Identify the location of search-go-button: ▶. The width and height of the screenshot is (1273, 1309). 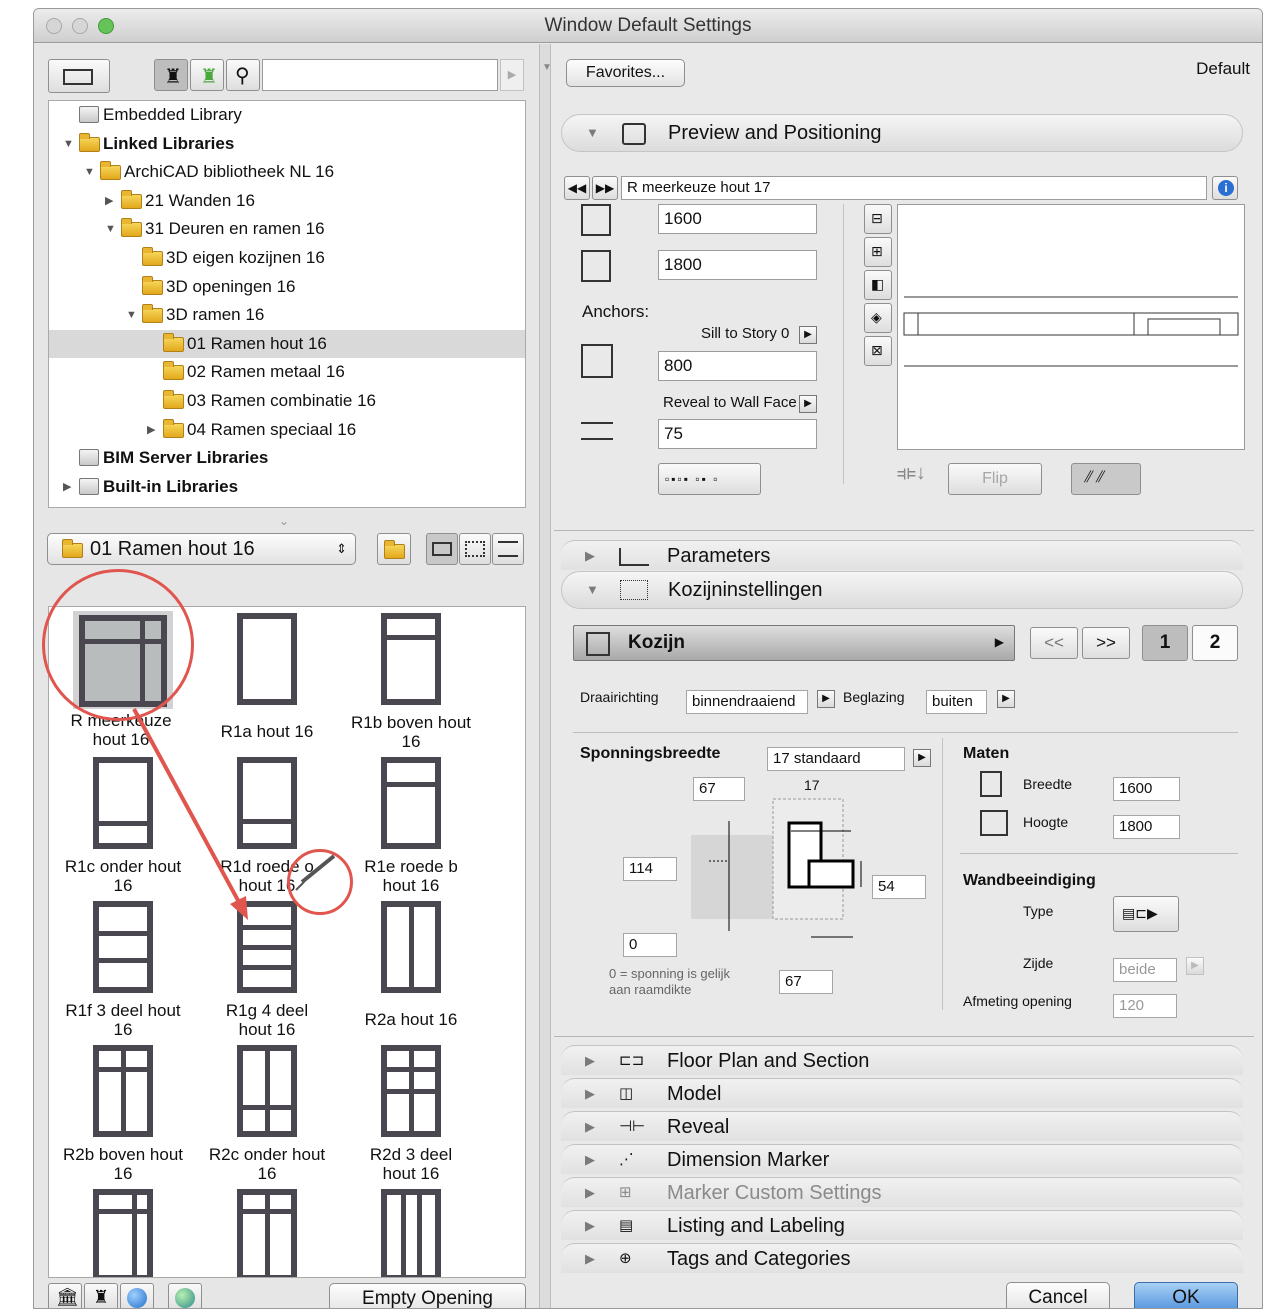
(512, 75).